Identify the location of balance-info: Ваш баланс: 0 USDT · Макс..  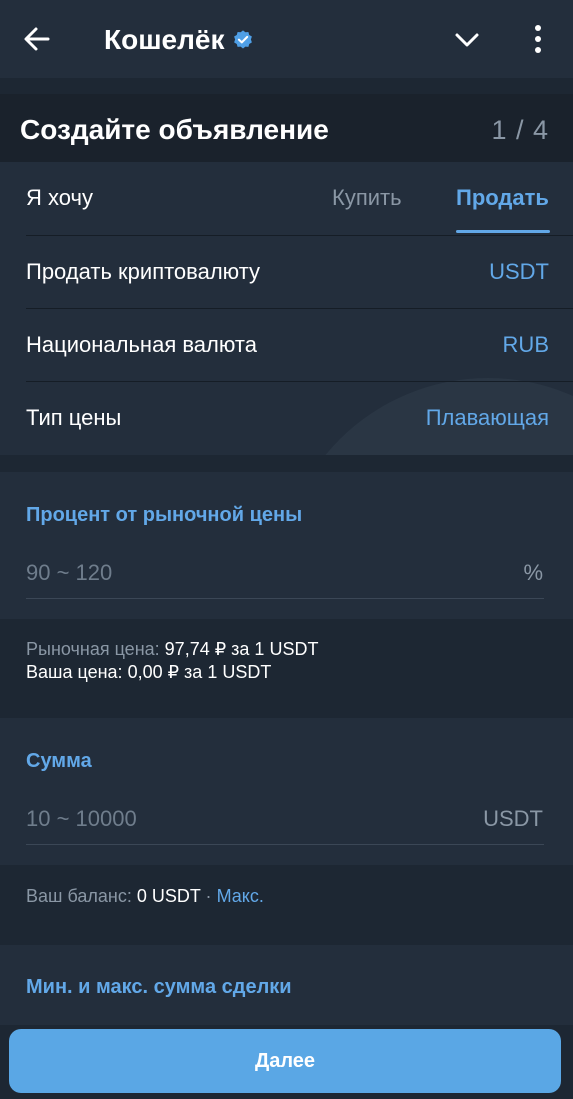
(145, 896).